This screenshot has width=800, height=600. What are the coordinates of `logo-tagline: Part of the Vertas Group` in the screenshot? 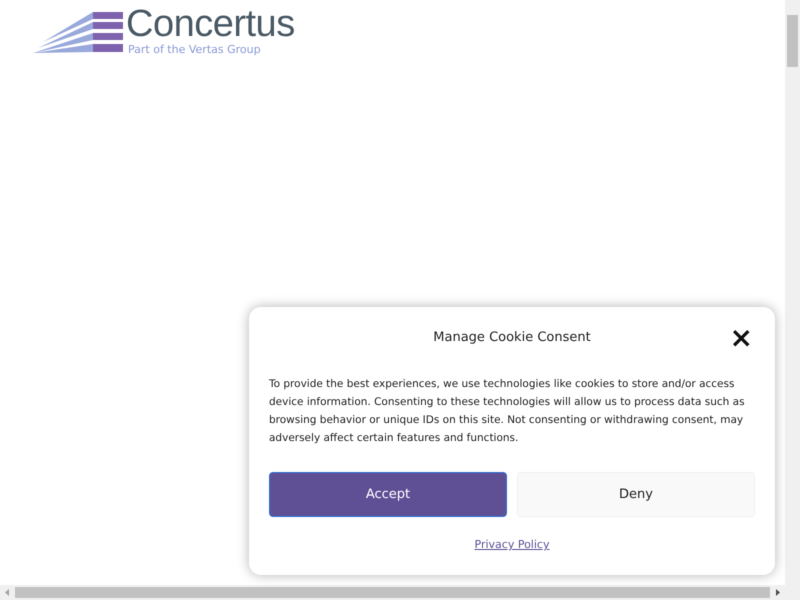 It's located at (195, 50).